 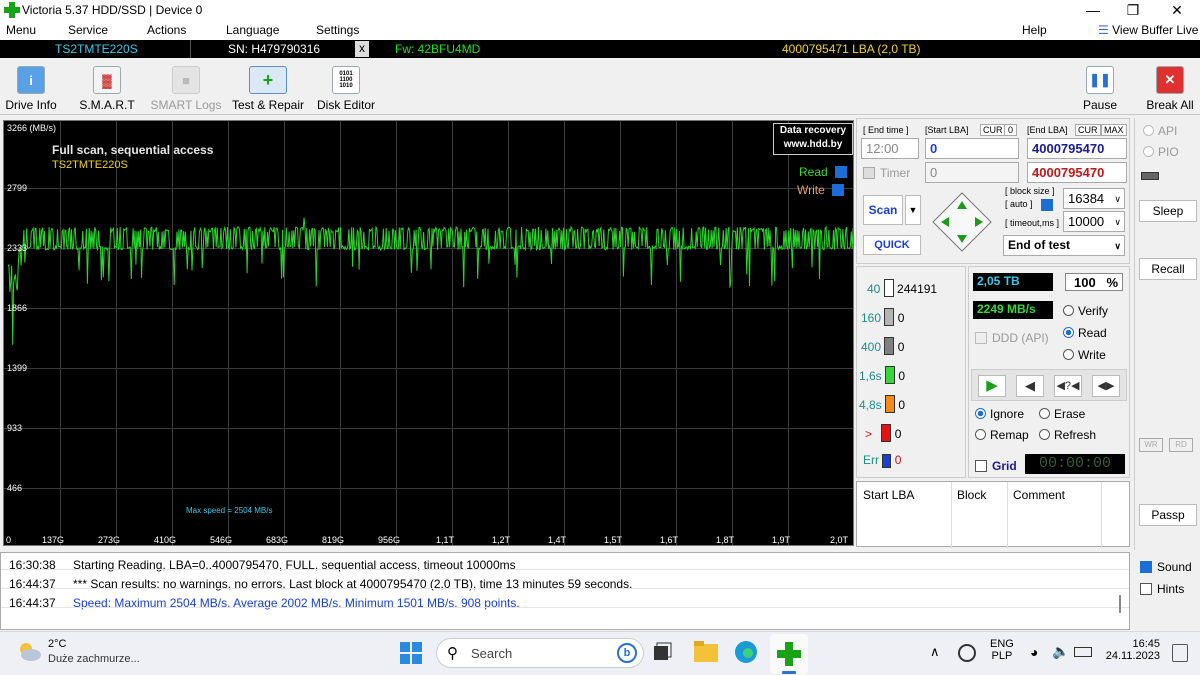 What do you see at coordinates (1085, 311) in the screenshot?
I see `verify-radio: Verify` at bounding box center [1085, 311].